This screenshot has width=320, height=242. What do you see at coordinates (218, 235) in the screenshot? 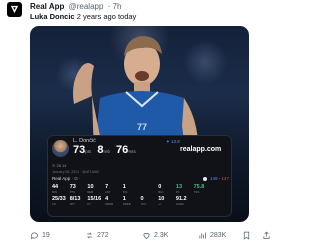
I see `views-count: 283K` at bounding box center [218, 235].